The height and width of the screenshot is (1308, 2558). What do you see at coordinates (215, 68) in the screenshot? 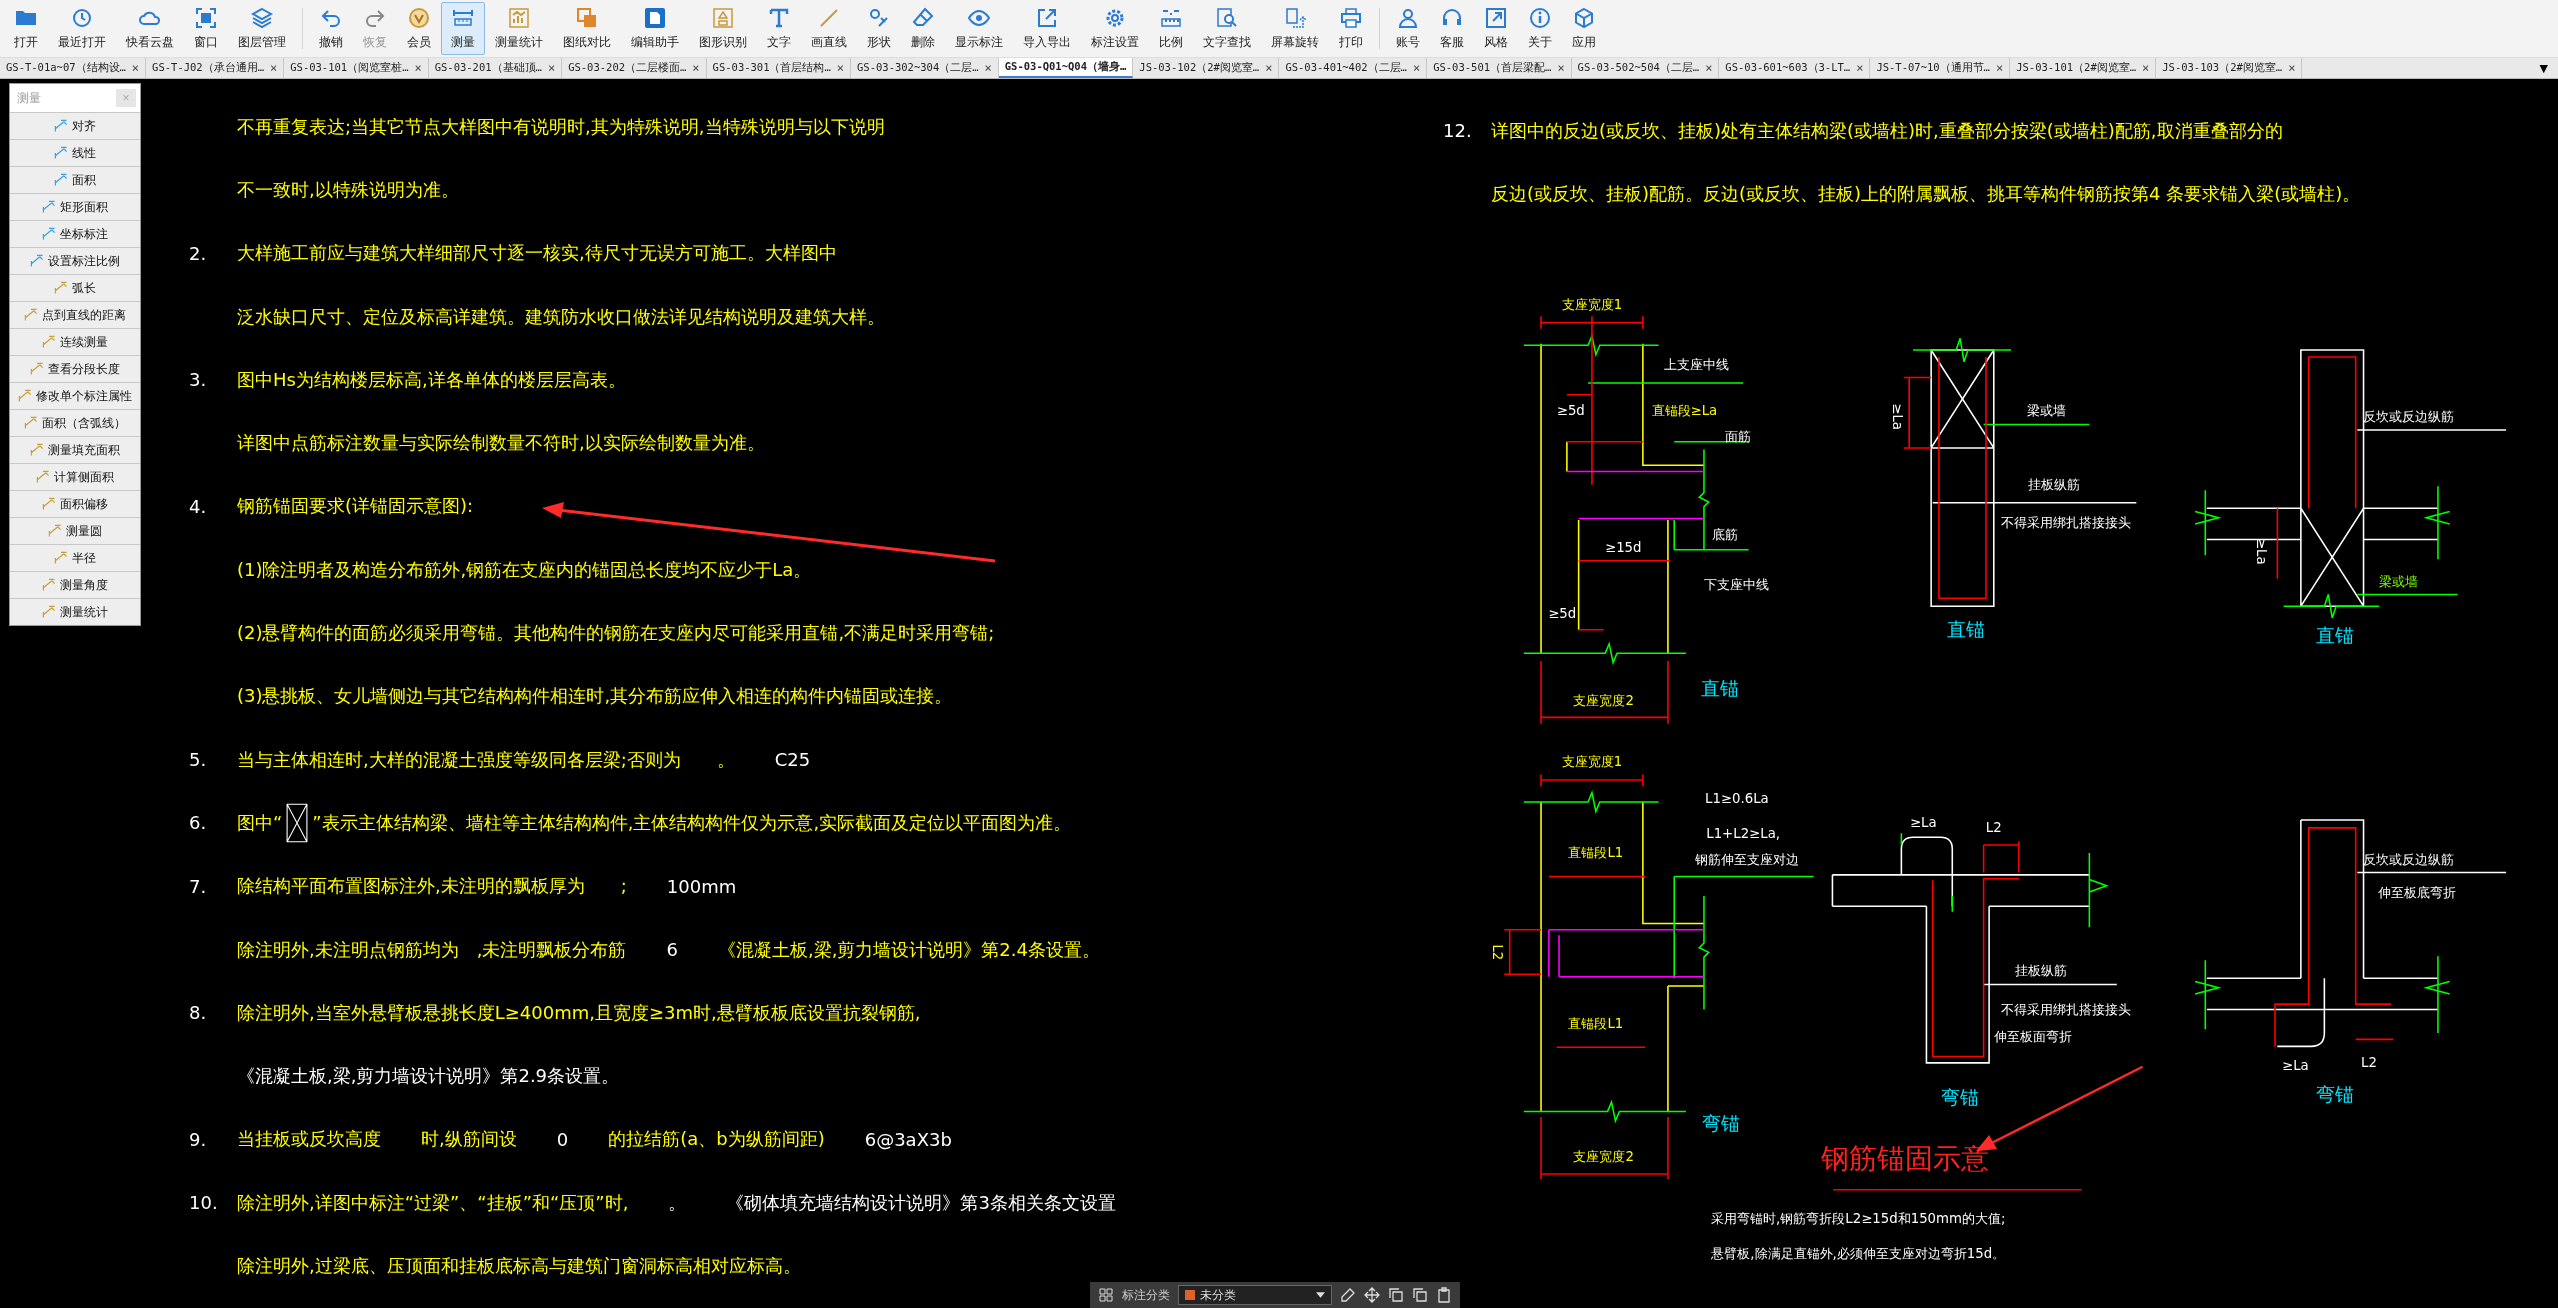
I see `drawing-tab: GS-T-J02（承台通用… ×` at bounding box center [215, 68].